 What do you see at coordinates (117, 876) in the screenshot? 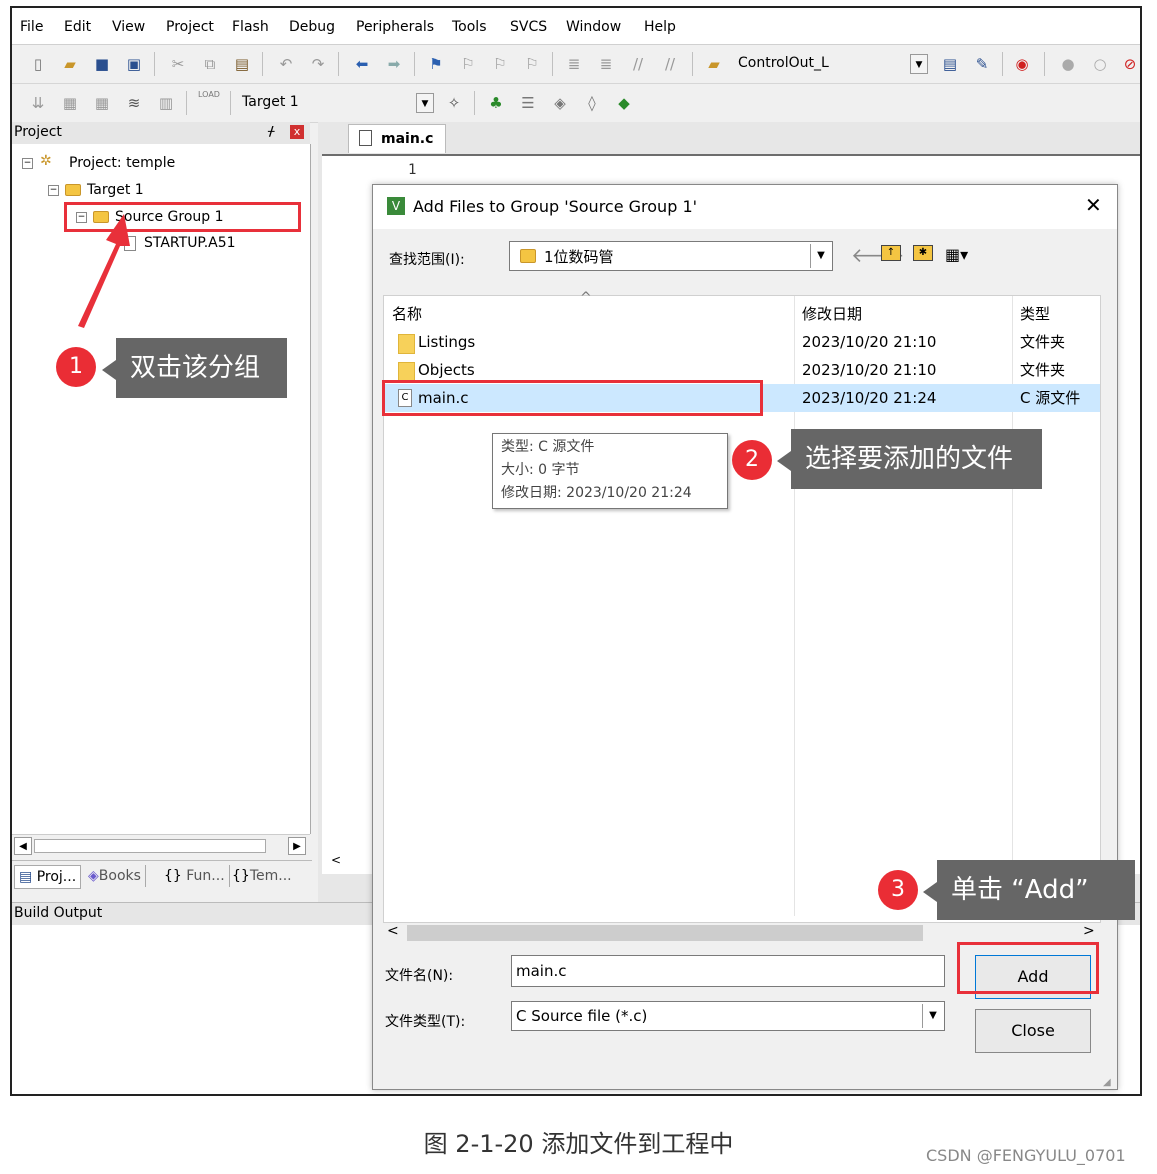
I see `tab-books: ◈Books` at bounding box center [117, 876].